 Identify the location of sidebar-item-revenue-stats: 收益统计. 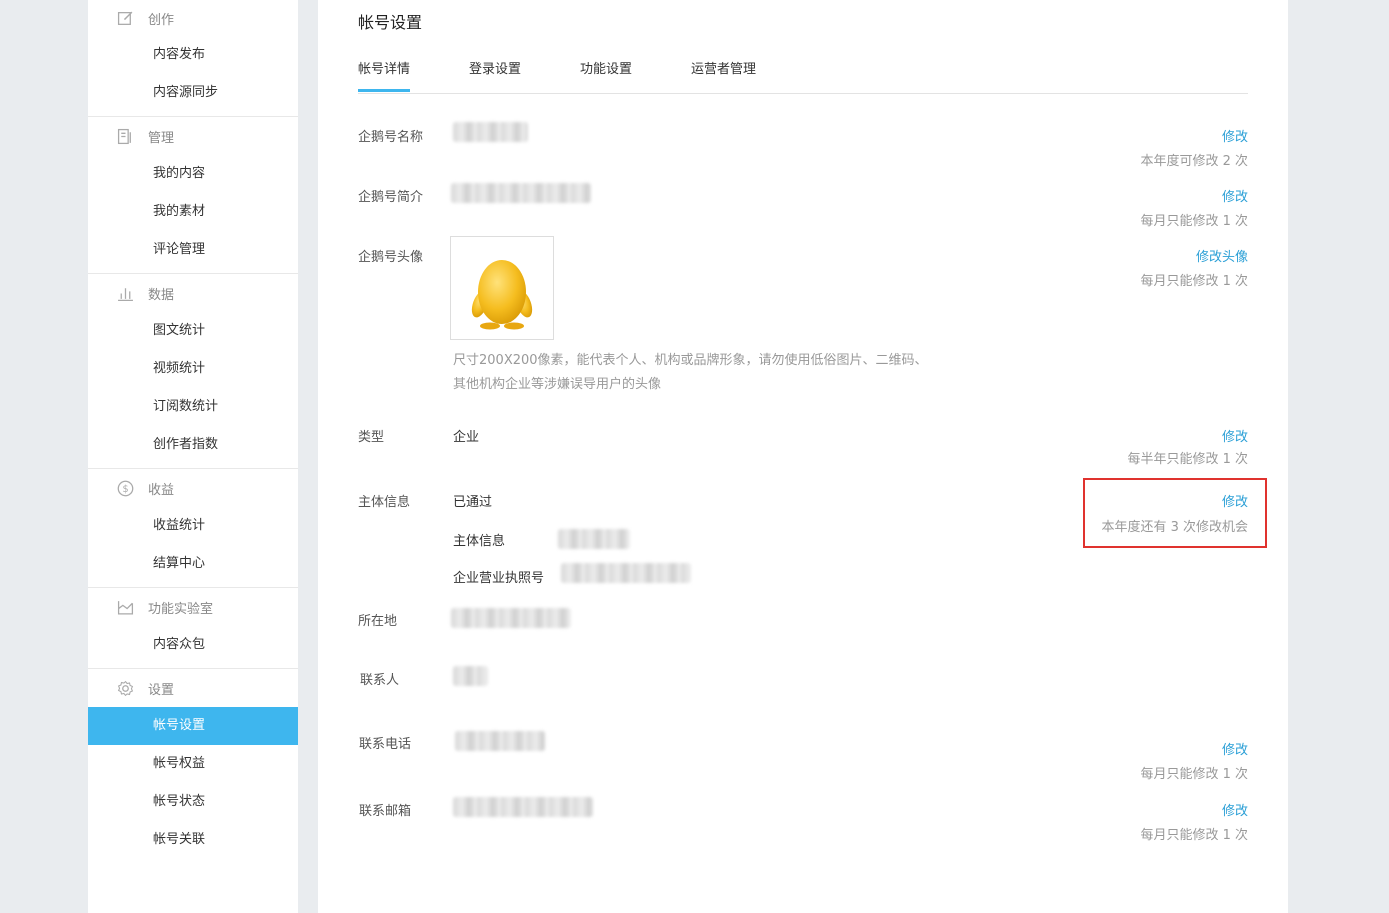
(193, 526).